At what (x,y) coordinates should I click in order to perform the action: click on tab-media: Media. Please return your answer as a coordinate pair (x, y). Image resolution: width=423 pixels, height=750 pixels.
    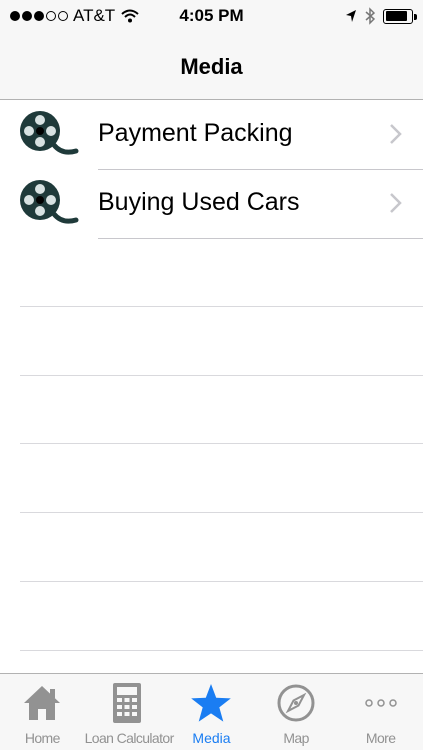
    Looking at the image, I should click on (211, 712).